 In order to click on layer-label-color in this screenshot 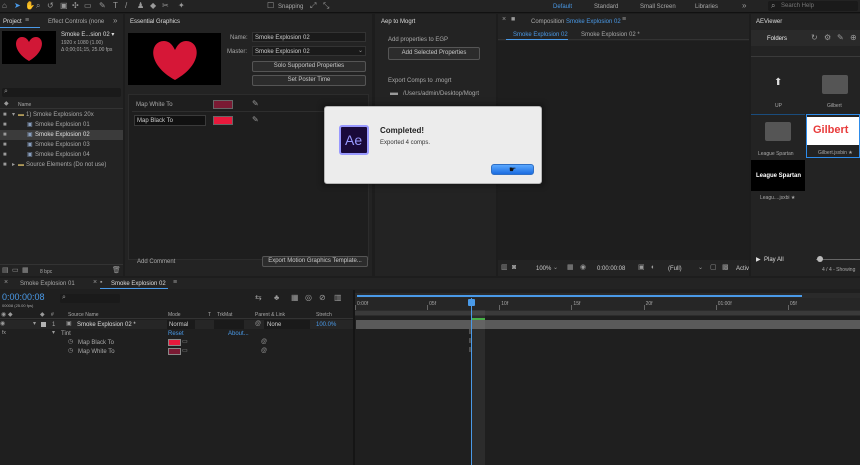, I will do `click(43, 324)`.